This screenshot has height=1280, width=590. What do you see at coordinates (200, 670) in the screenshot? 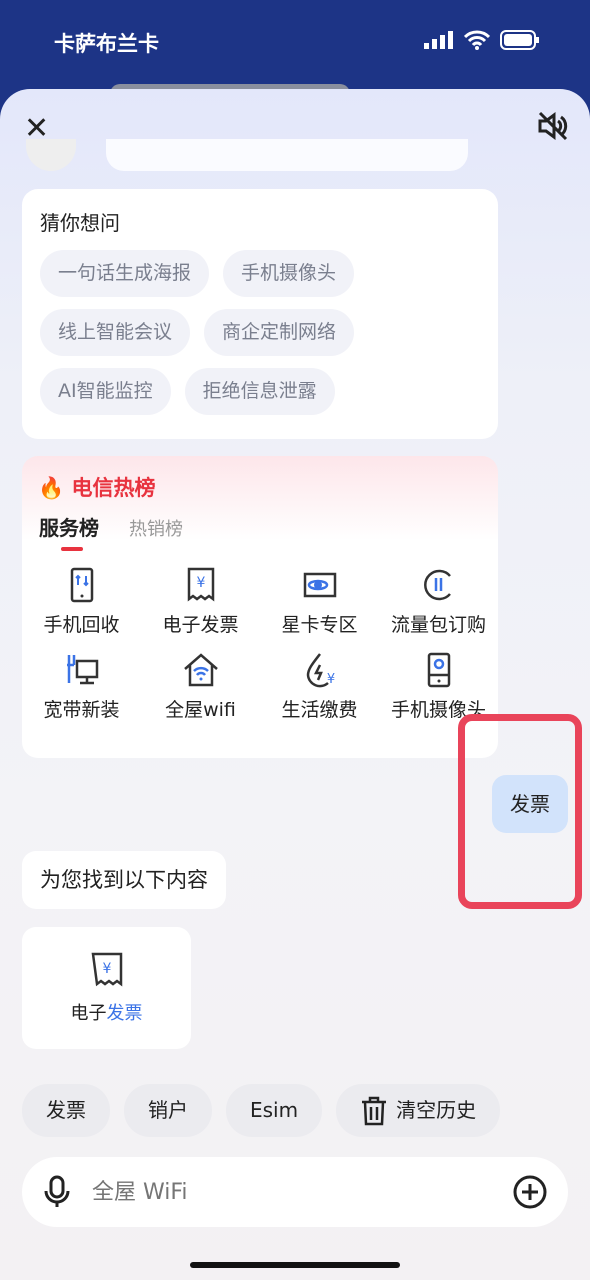
I see `home-wifi-icon` at bounding box center [200, 670].